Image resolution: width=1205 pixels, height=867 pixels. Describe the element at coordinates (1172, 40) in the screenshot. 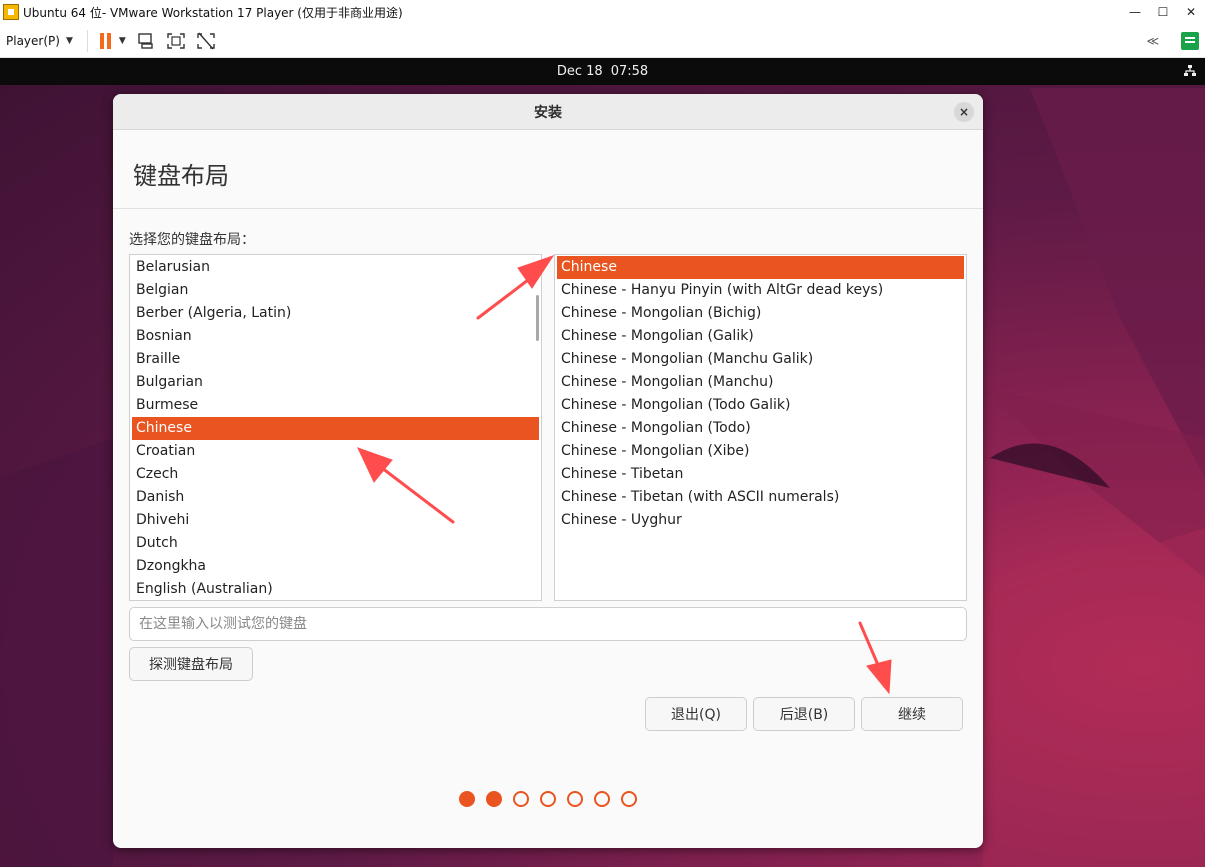

I see `toolbar-right: ≪` at that location.